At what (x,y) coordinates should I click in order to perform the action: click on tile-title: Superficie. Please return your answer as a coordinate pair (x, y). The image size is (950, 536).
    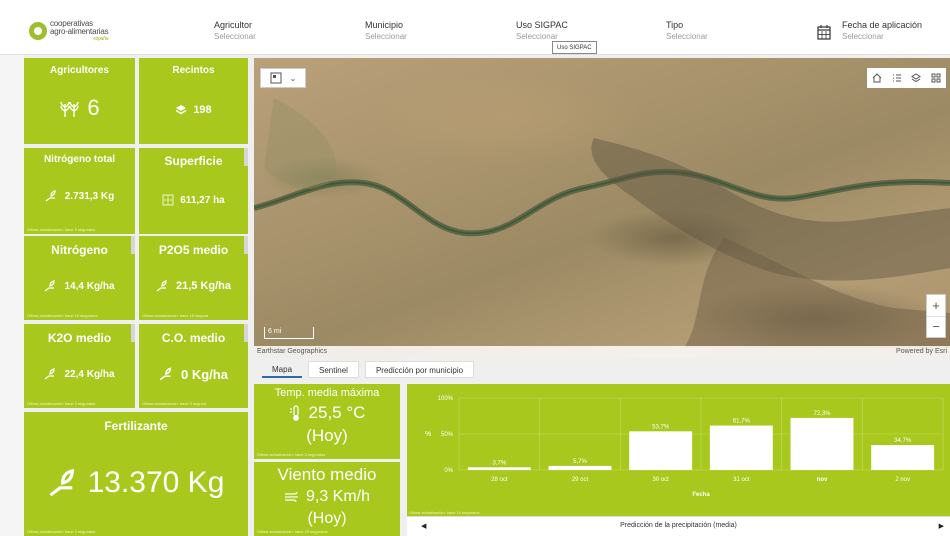
    Looking at the image, I should click on (193, 161).